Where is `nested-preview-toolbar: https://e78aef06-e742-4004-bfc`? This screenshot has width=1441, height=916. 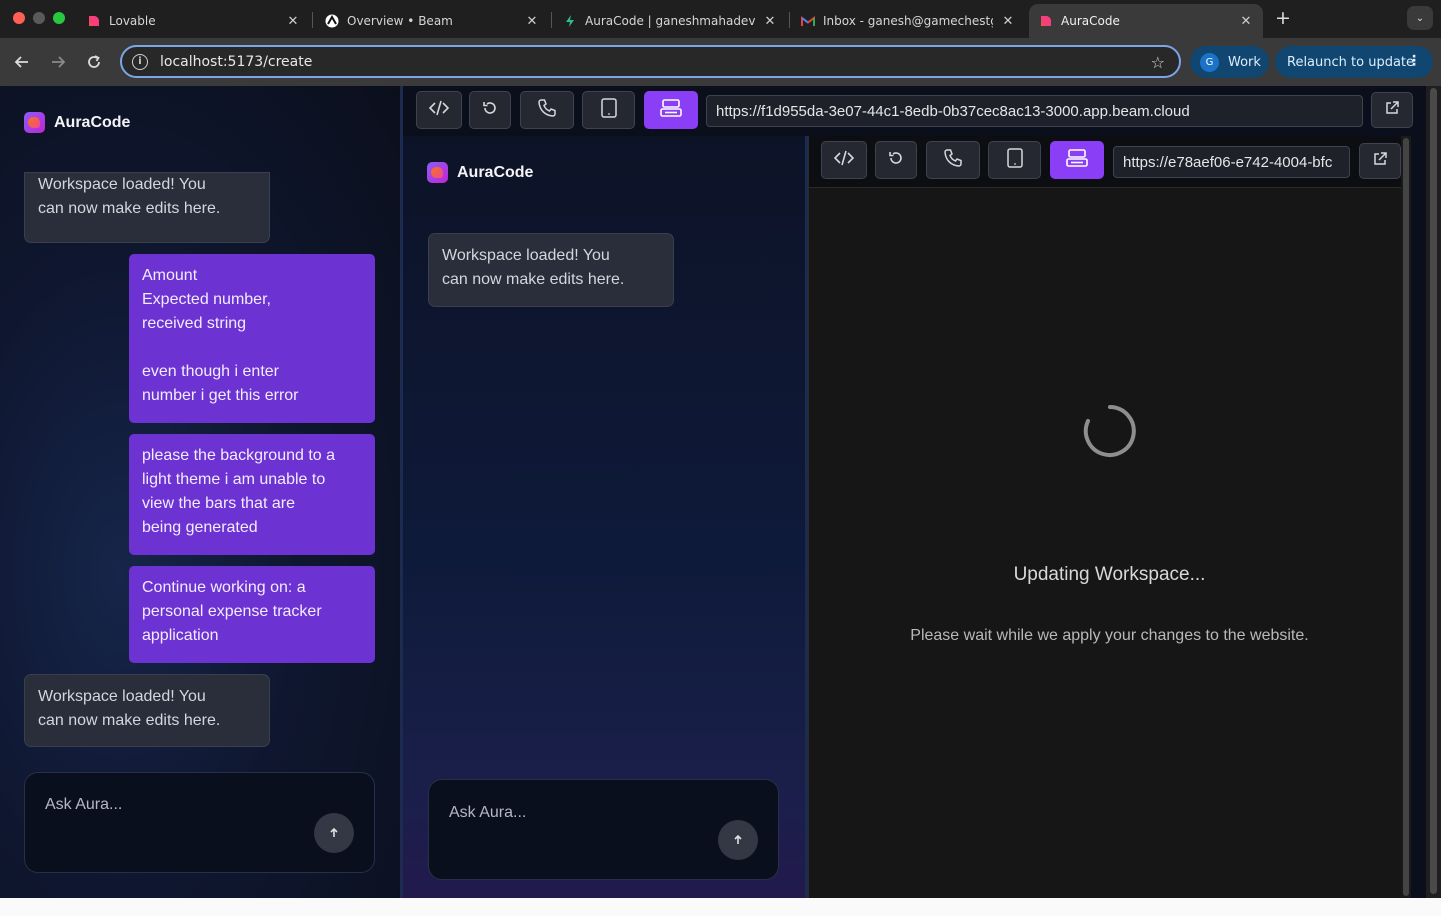
nested-preview-toolbar: https://e78aef06-e742-4004-bfc is located at coordinates (1109, 162).